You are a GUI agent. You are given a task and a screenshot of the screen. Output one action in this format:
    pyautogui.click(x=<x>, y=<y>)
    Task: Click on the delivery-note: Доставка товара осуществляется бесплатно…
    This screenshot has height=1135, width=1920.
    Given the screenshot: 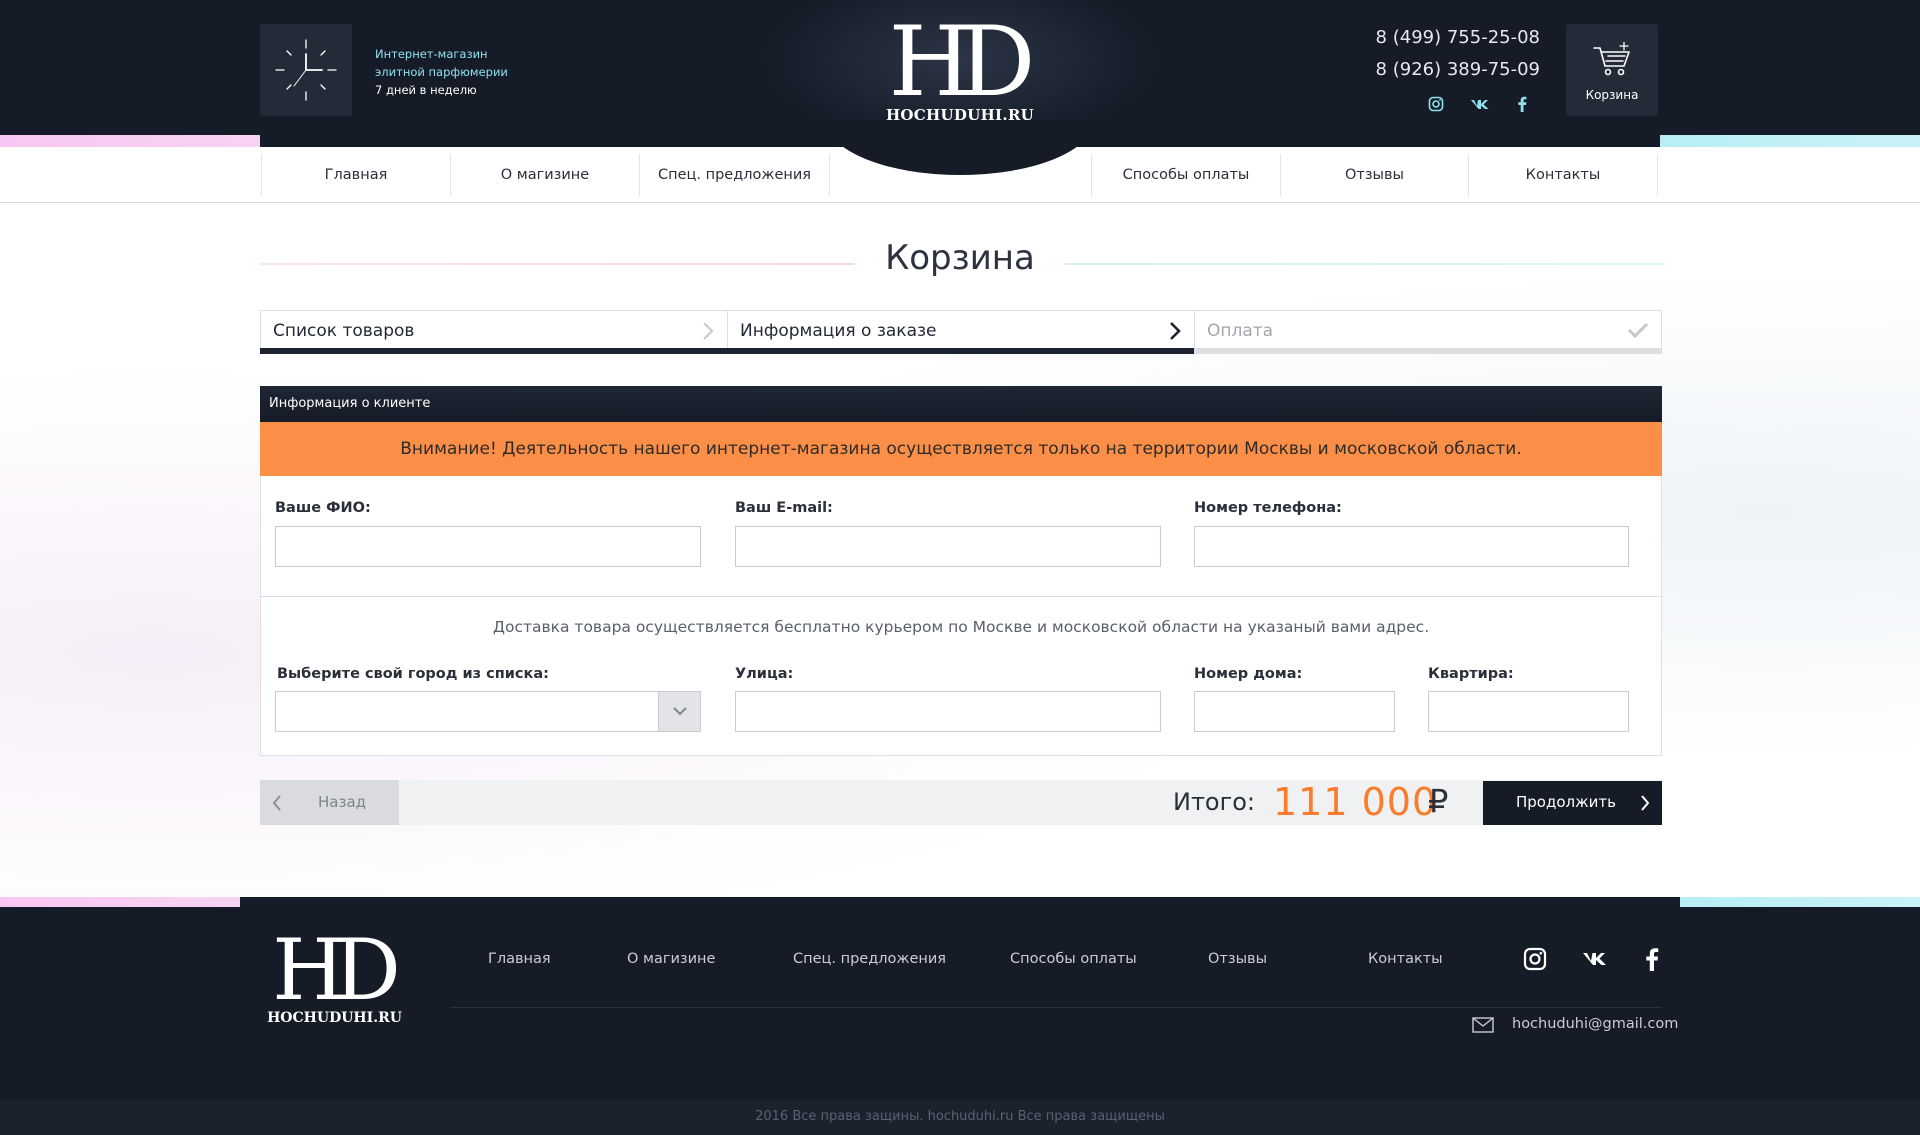 What is the action you would take?
    pyautogui.click(x=961, y=627)
    